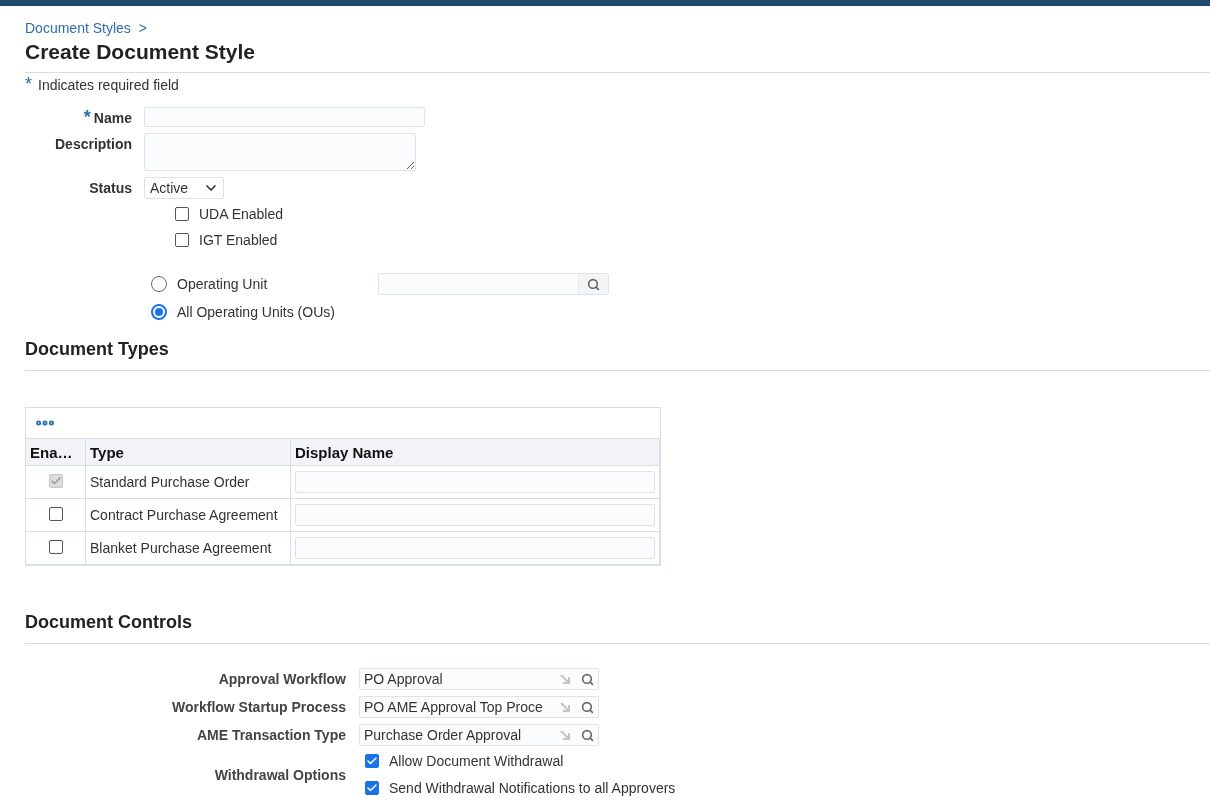 This screenshot has width=1210, height=807. I want to click on field-label: AME Transaction Type, so click(271, 735).